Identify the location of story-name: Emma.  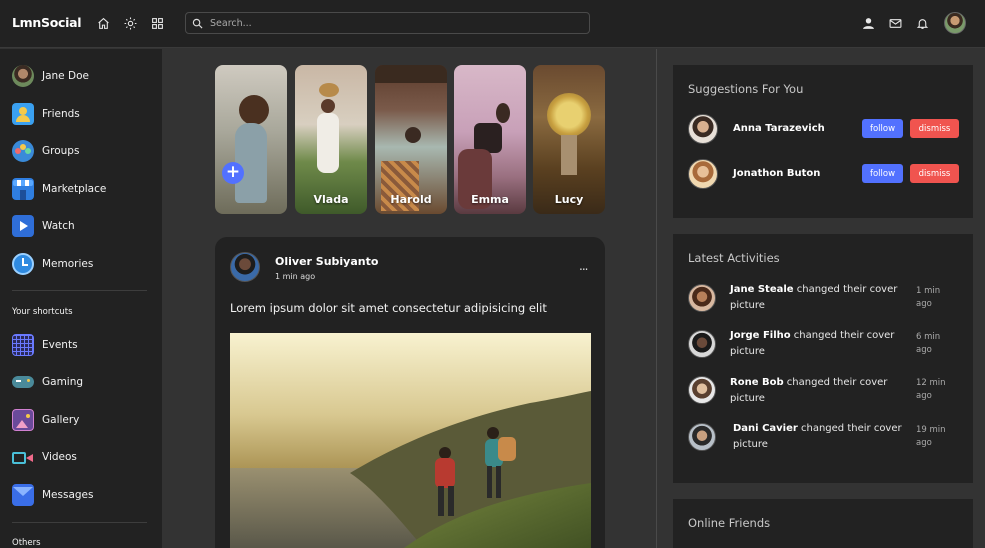
(490, 199).